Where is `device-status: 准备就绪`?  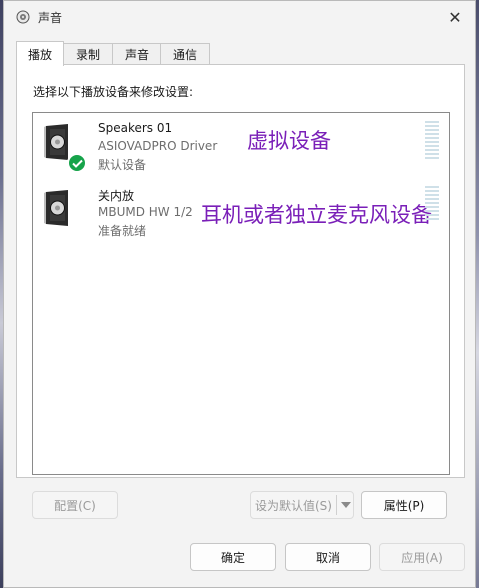
device-status: 准备就绪 is located at coordinates (122, 231).